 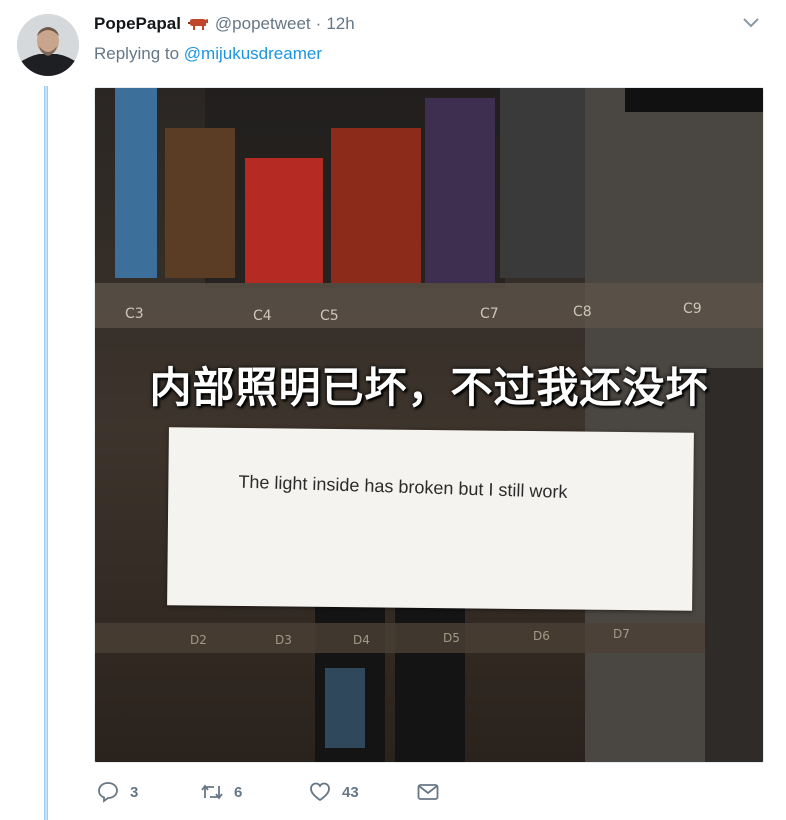 I want to click on slot-label: C8, so click(x=582, y=312).